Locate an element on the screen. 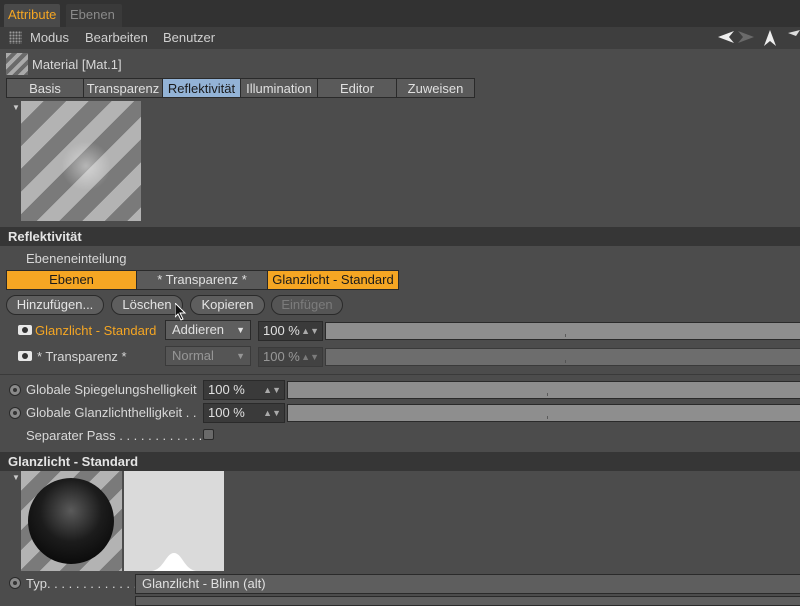 This screenshot has height=606, width=800. falloff-curve-icon is located at coordinates (174, 562).